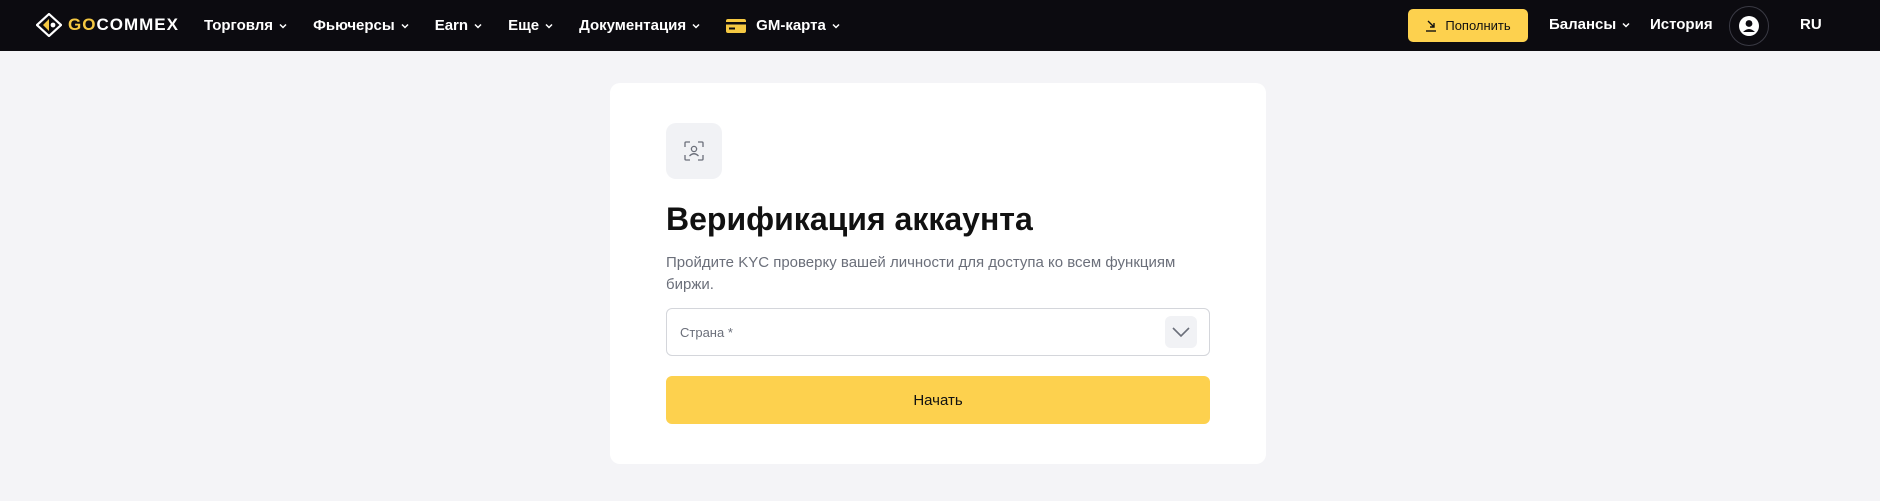 Image resolution: width=1880 pixels, height=501 pixels. I want to click on nav-earn-label: Earn, so click(451, 25).